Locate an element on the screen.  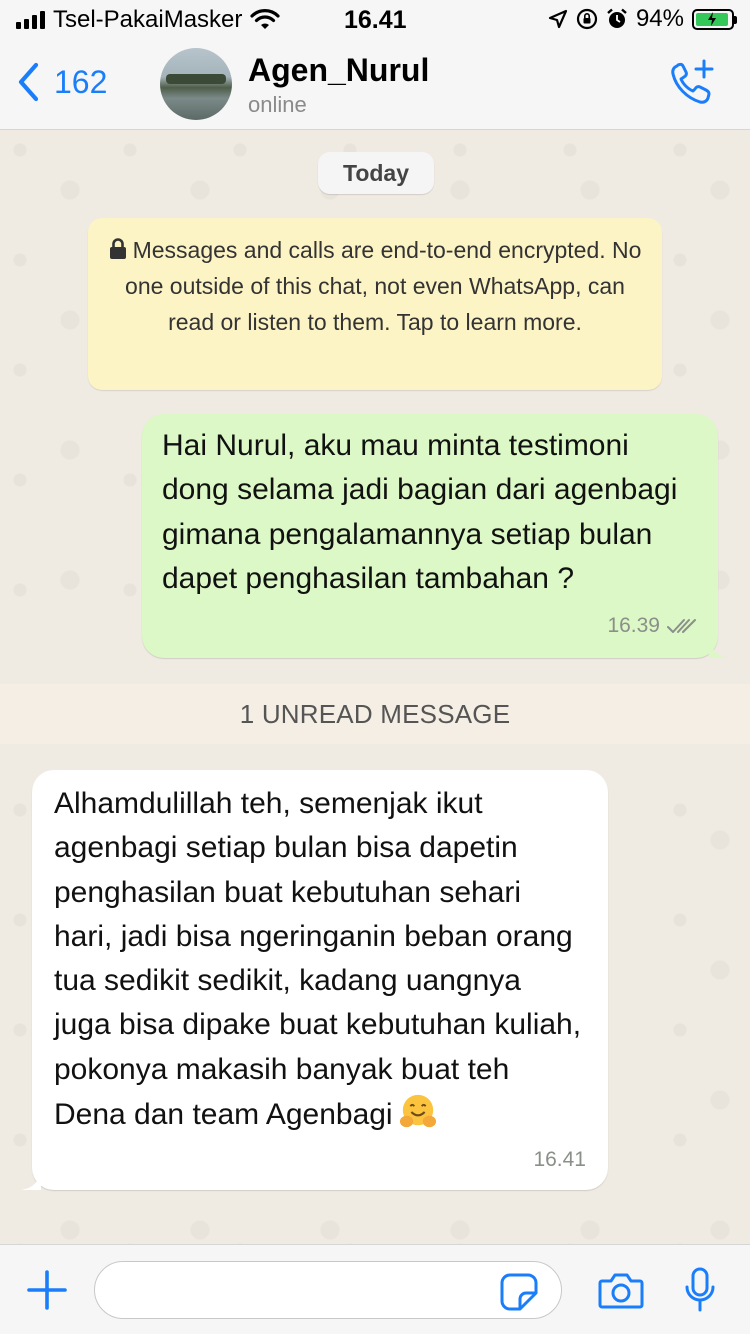
alarm-icon is located at coordinates (617, 18).